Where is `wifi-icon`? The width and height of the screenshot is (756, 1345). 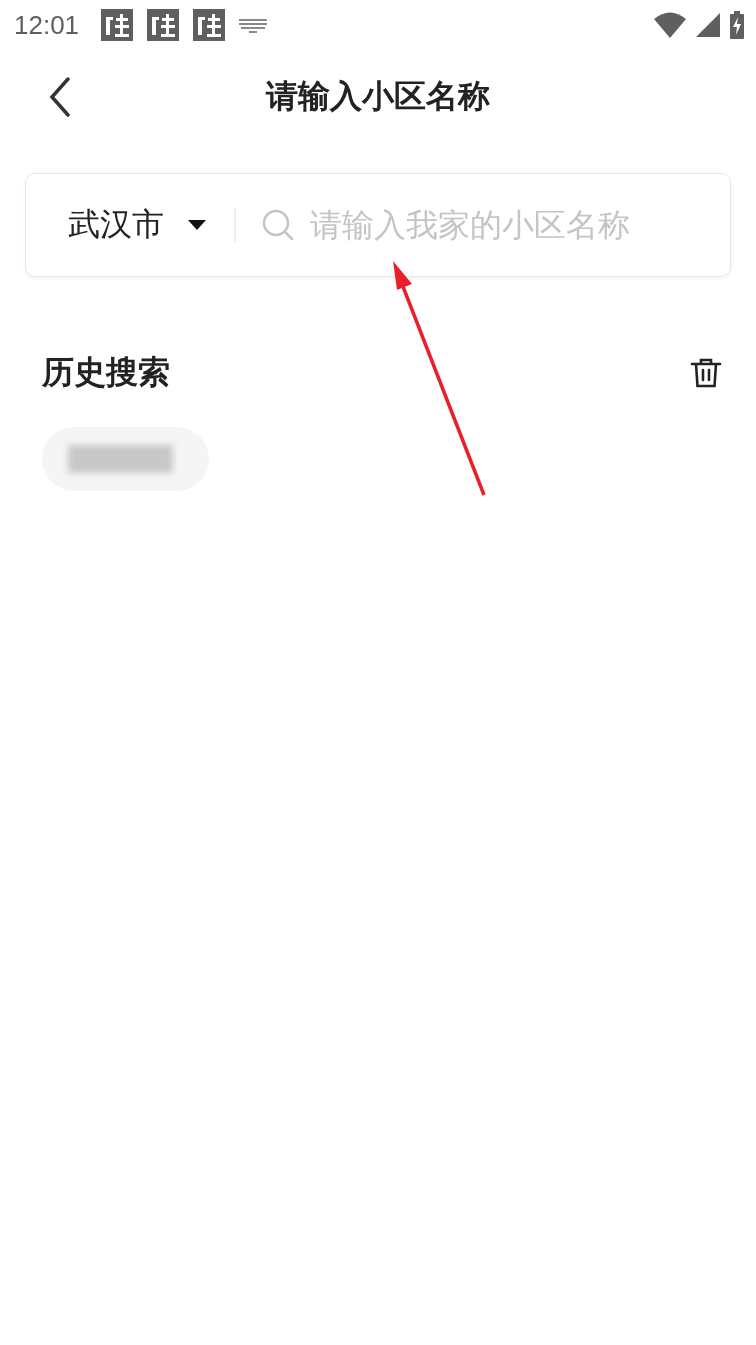 wifi-icon is located at coordinates (670, 25).